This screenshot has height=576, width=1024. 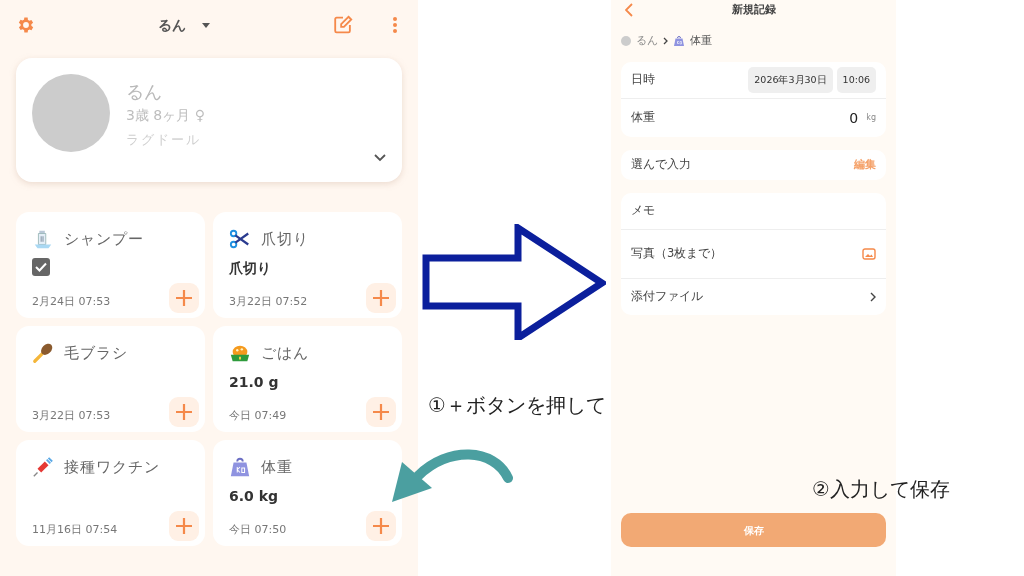 What do you see at coordinates (285, 353) in the screenshot?
I see `record-title: ごはん` at bounding box center [285, 353].